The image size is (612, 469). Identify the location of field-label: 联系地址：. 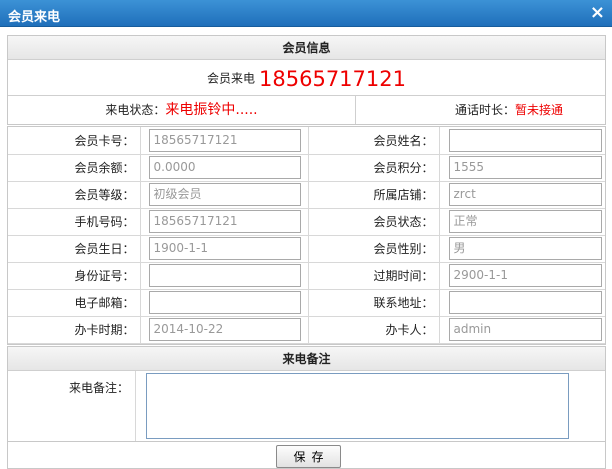
(373, 302).